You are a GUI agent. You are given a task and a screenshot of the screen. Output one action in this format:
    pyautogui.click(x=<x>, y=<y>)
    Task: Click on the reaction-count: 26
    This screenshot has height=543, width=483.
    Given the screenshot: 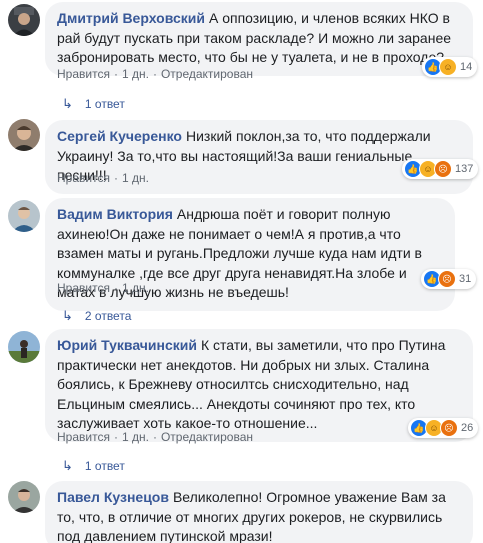 What is the action you would take?
    pyautogui.click(x=467, y=428)
    